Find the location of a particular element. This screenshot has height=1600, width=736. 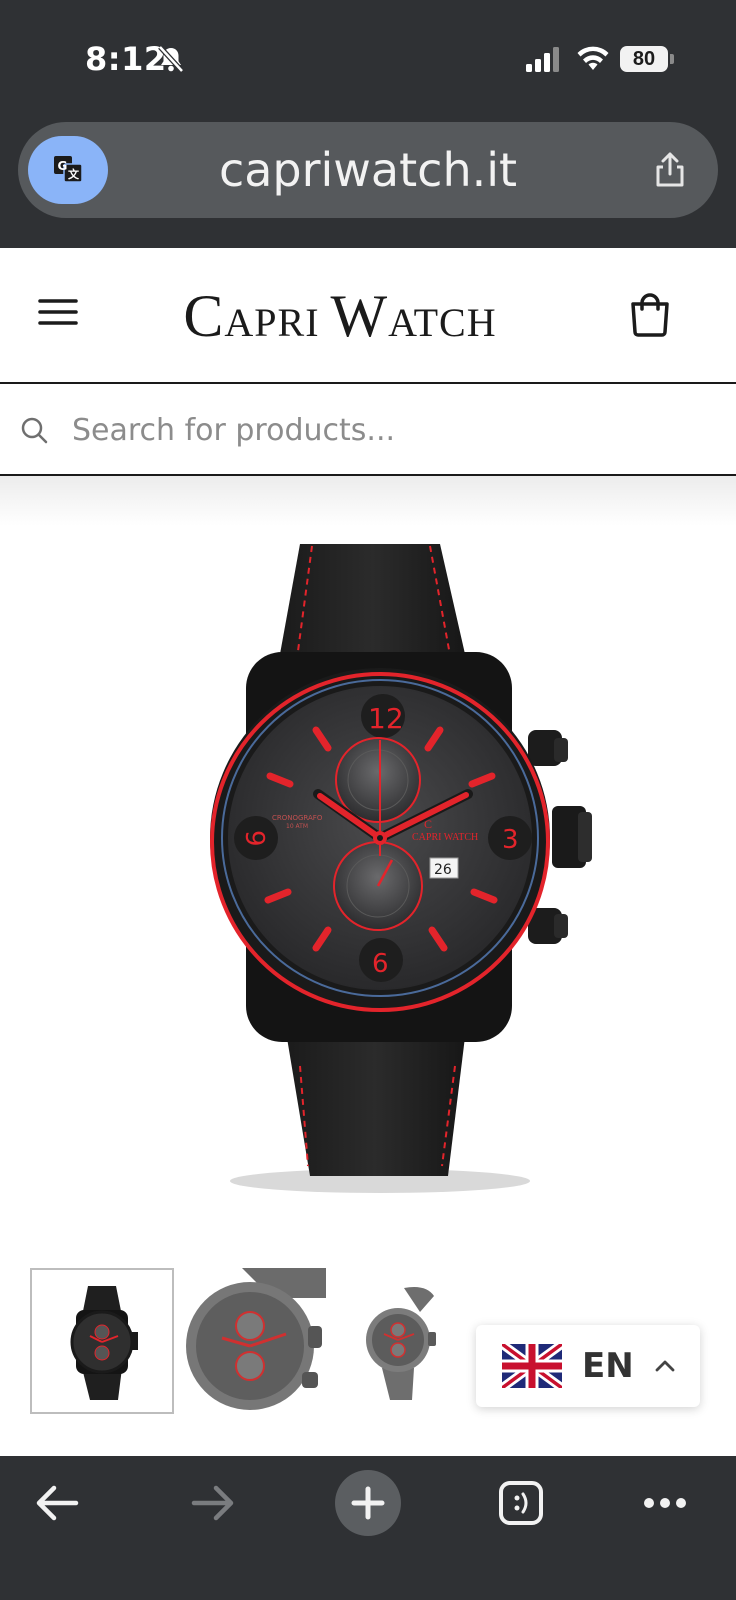

site-header: CAPRI WATCH is located at coordinates (368, 315).